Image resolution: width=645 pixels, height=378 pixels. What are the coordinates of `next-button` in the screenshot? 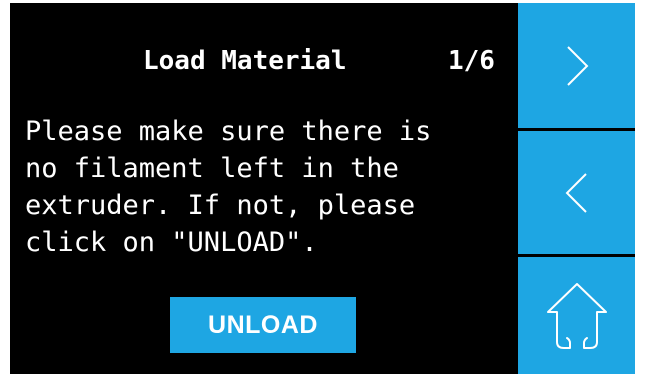 It's located at (576, 65).